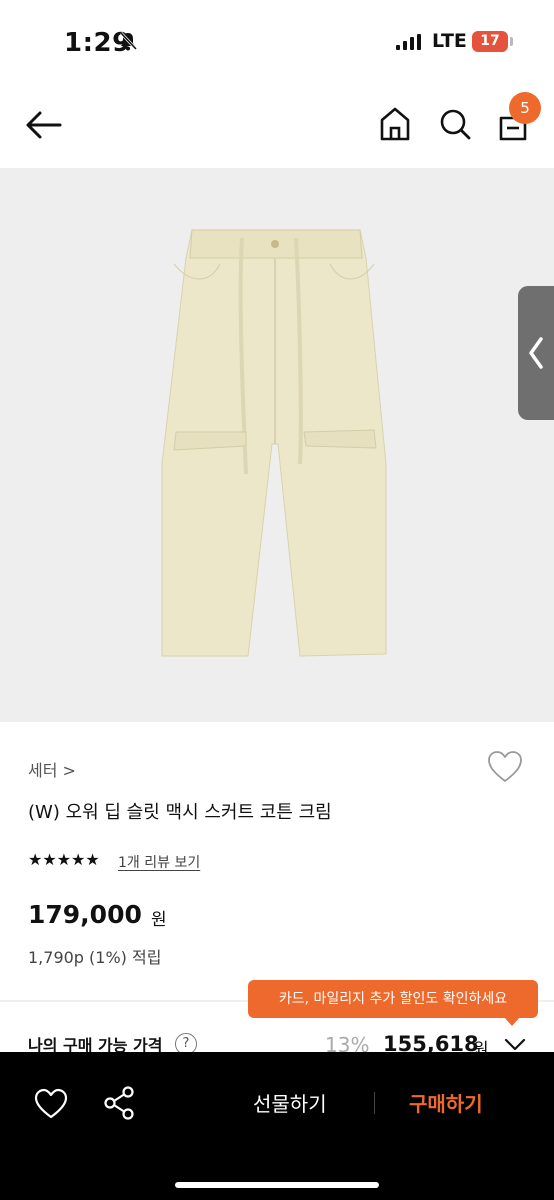  Describe the element at coordinates (393, 999) in the screenshot. I see `discount-tooltip: 카드, 마일리지 추가 할인도 확인하세요` at that location.